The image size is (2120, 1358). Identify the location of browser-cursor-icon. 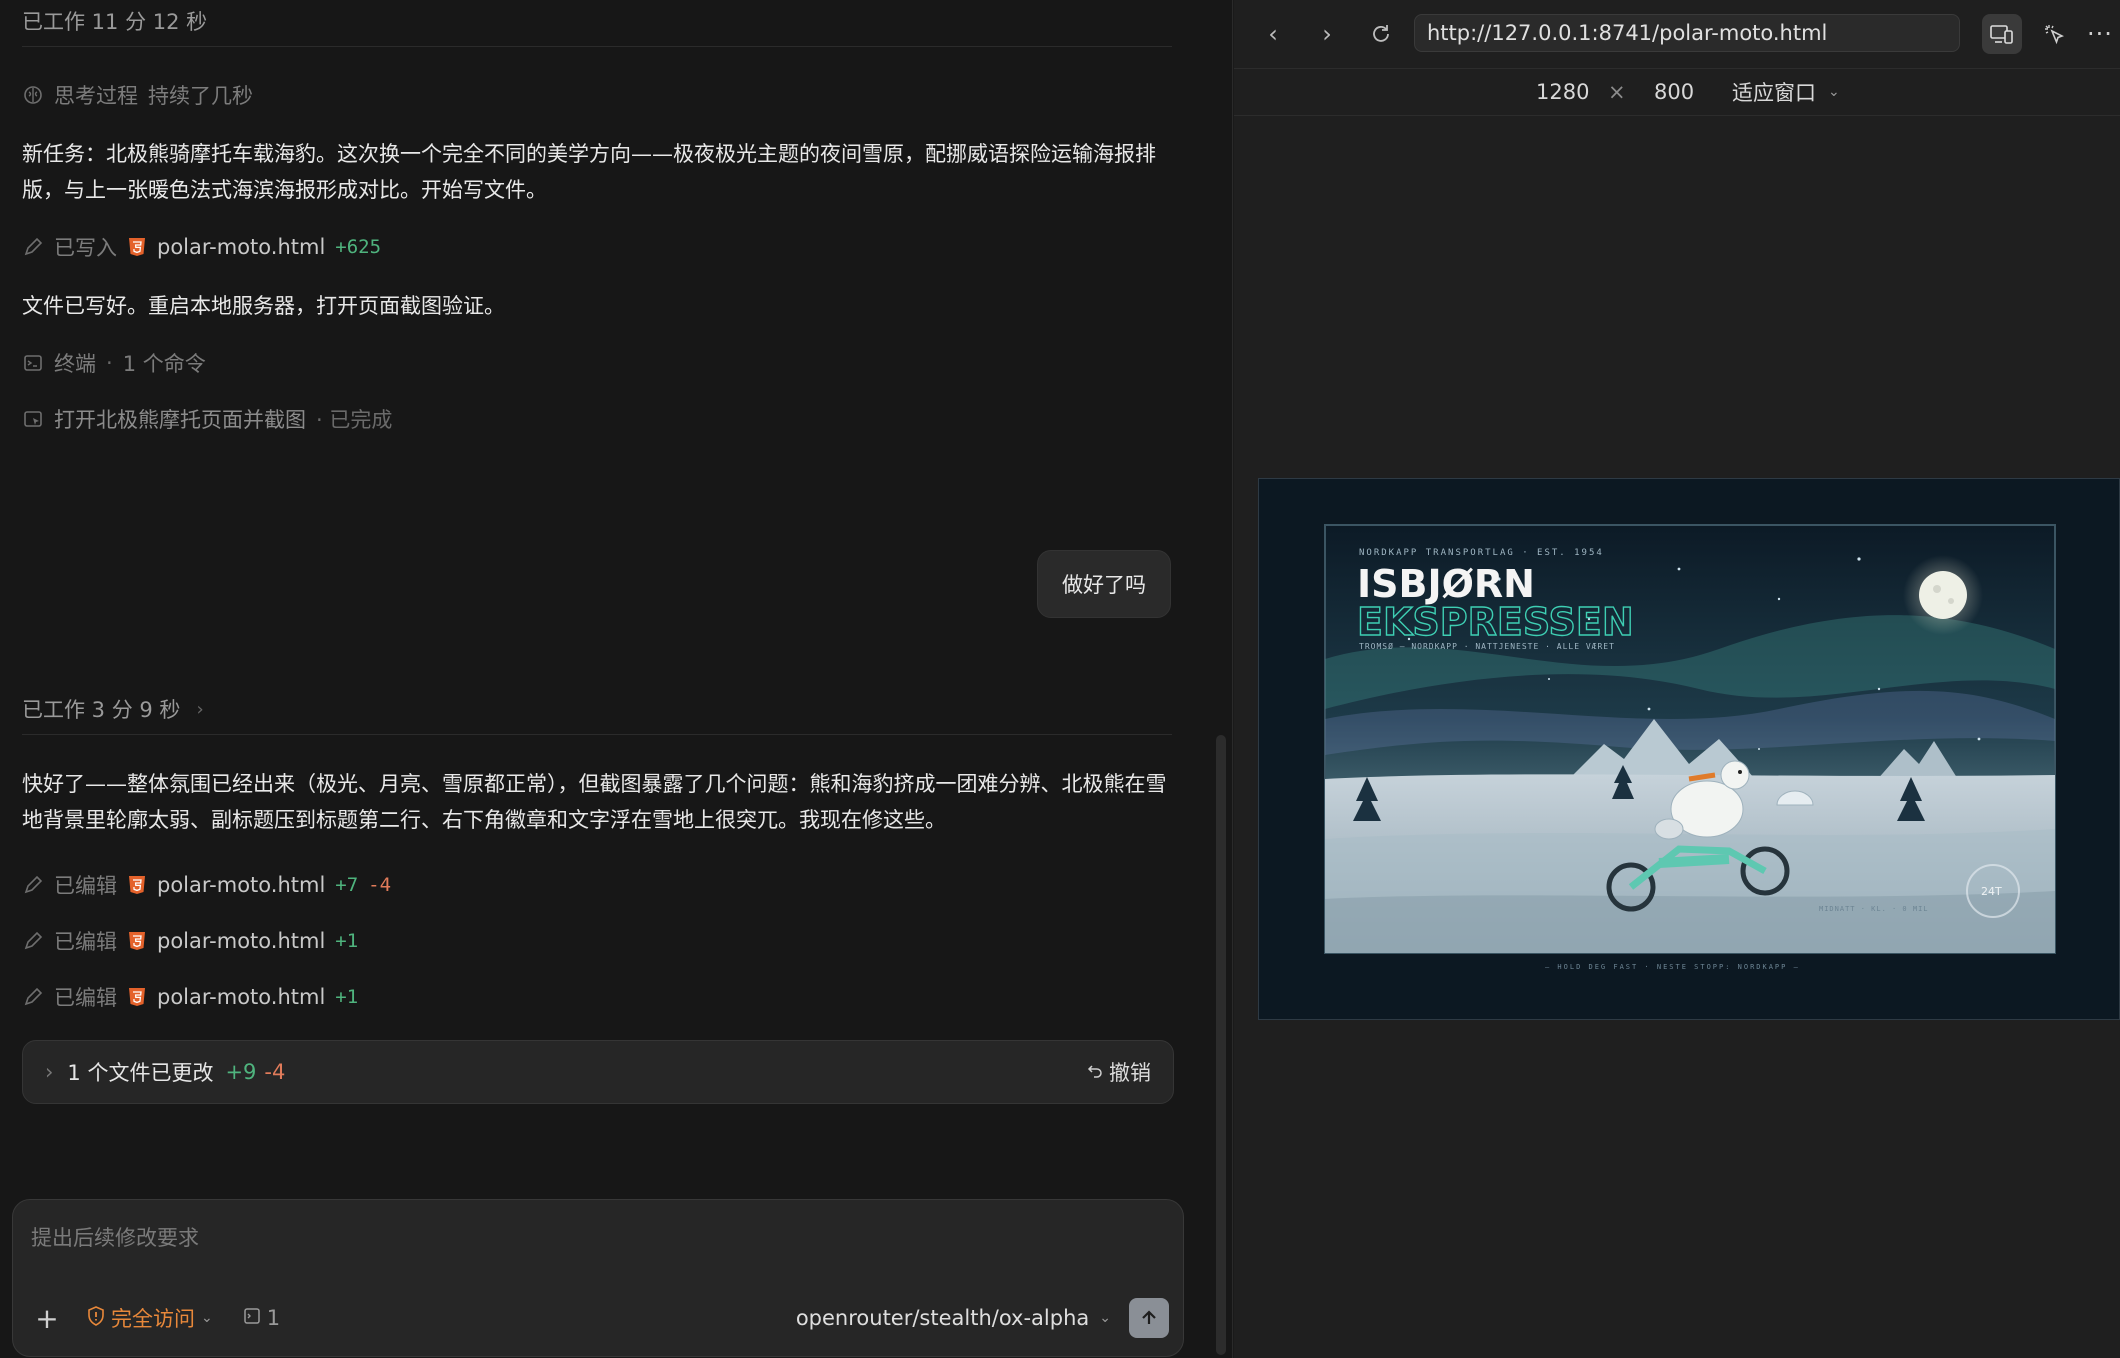
(33, 419).